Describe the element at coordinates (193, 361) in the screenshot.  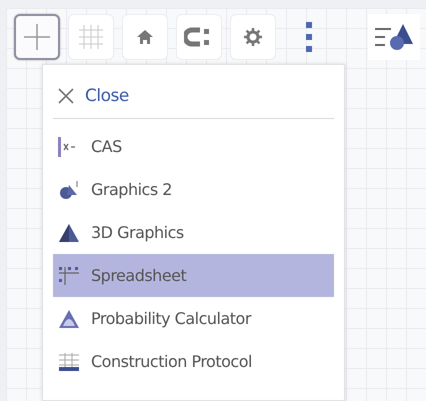
I see `menu-item: Construction Protocol` at that location.